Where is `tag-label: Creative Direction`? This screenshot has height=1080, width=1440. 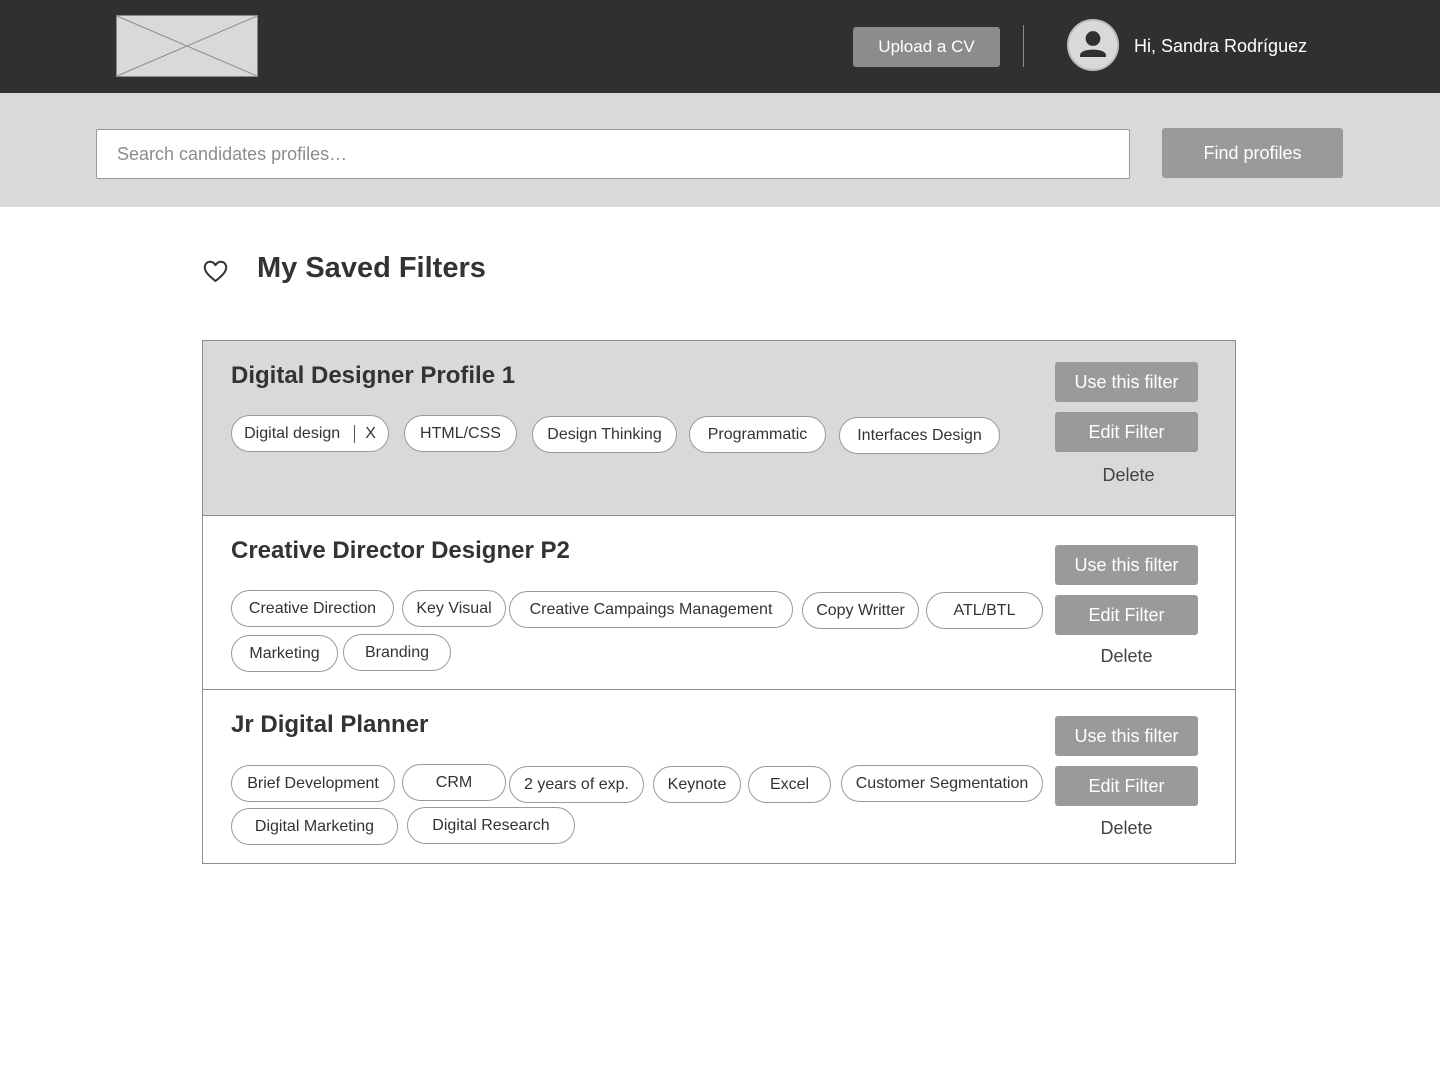 tag-label: Creative Direction is located at coordinates (312, 608).